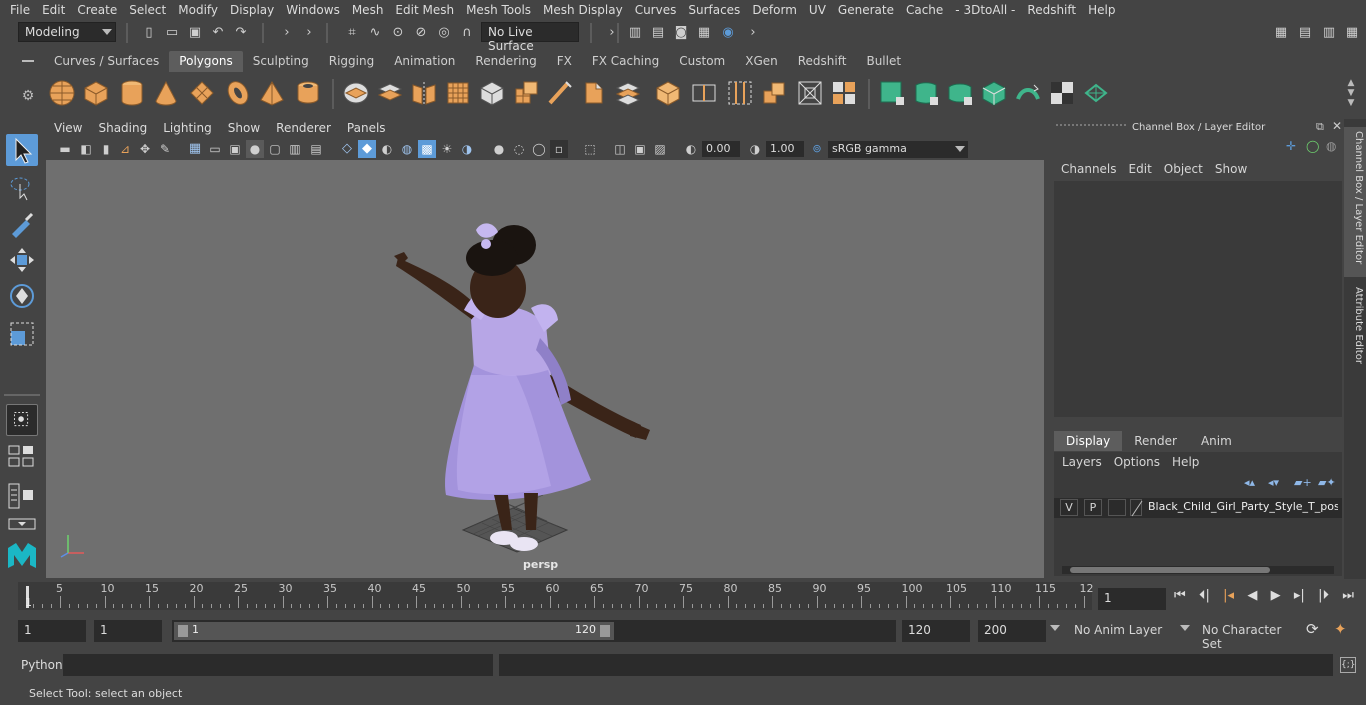 This screenshot has height=705, width=1366. I want to click on layout-single-icon, so click(22, 456).